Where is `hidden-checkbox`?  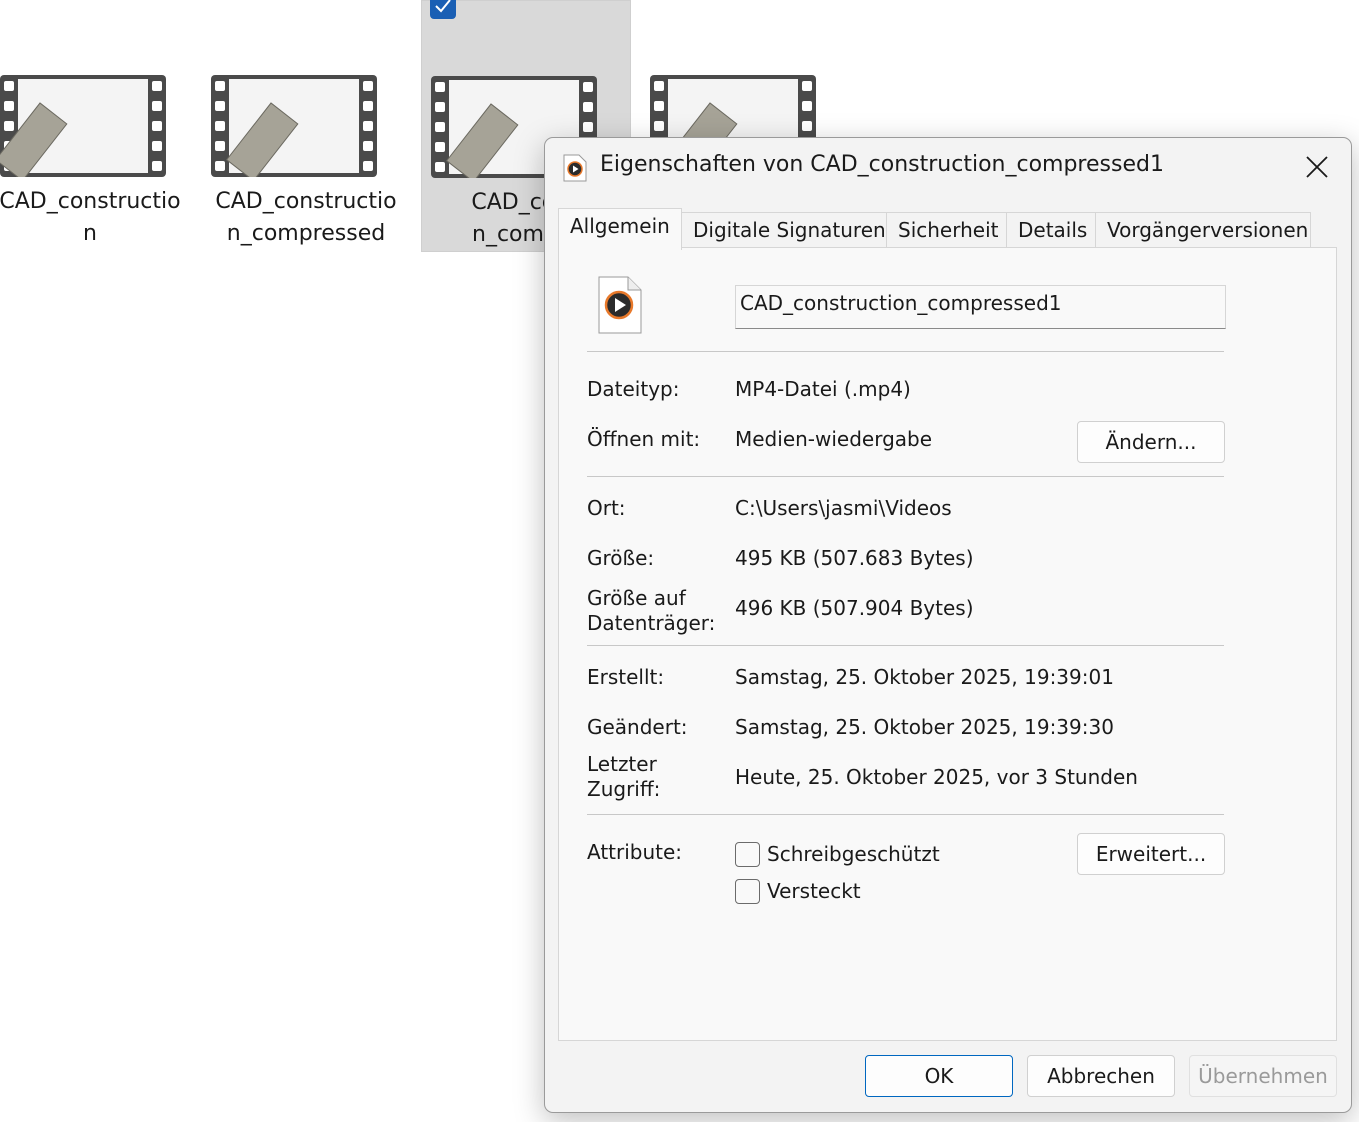
hidden-checkbox is located at coordinates (747, 891).